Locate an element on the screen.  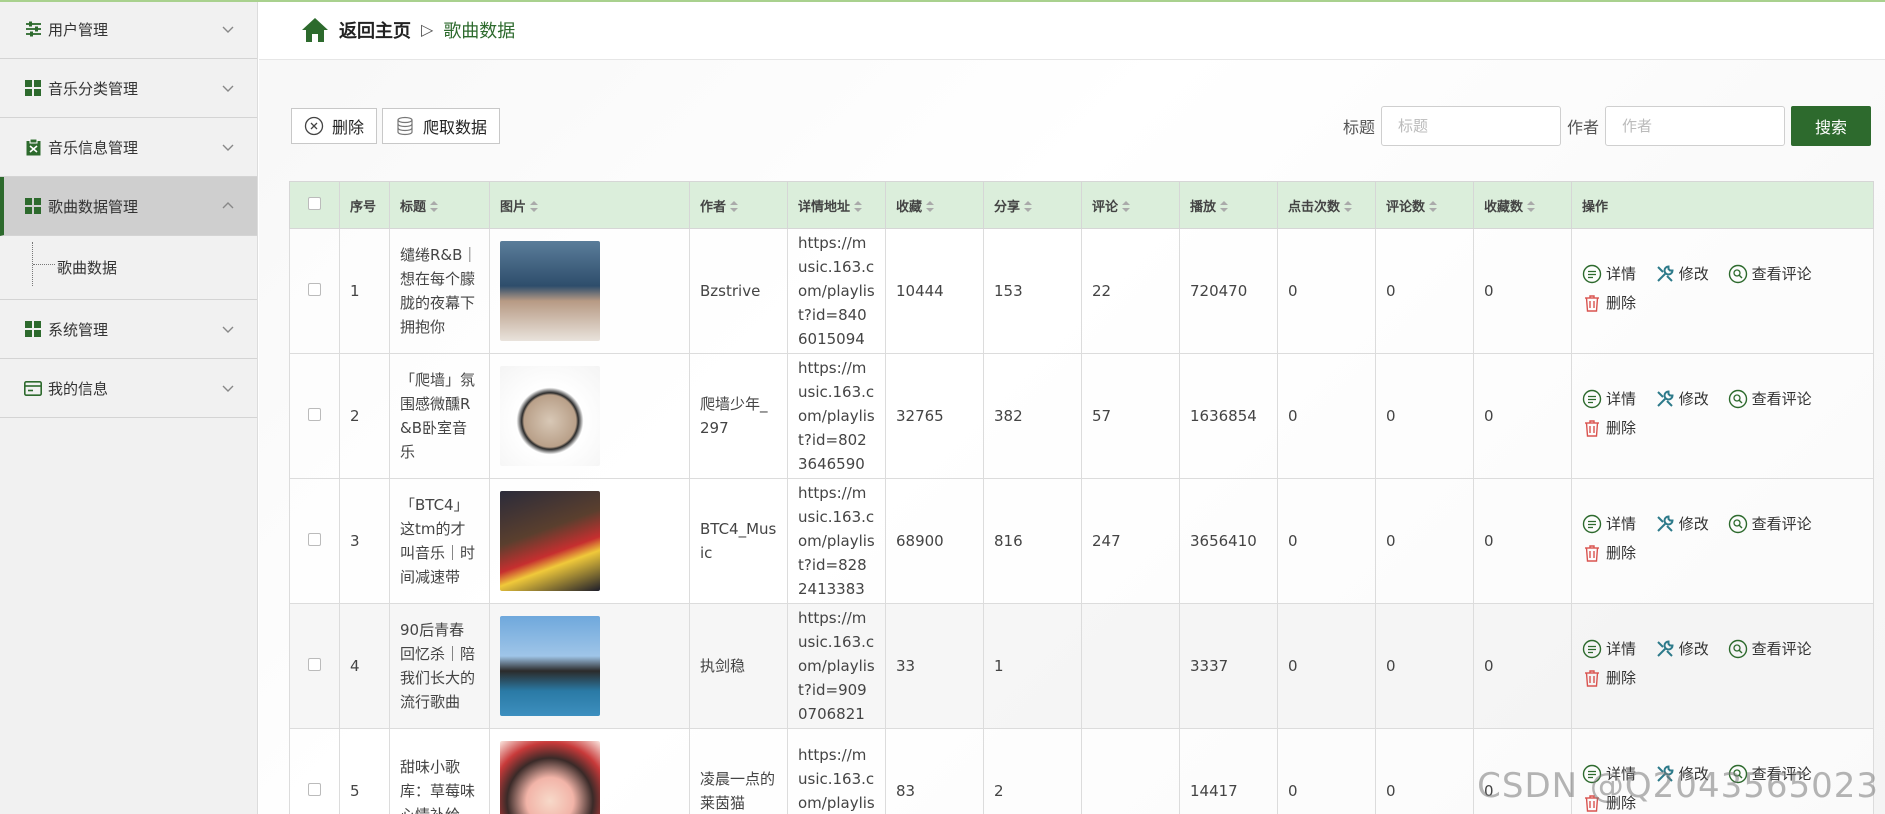
author-search-input is located at coordinates (1695, 126).